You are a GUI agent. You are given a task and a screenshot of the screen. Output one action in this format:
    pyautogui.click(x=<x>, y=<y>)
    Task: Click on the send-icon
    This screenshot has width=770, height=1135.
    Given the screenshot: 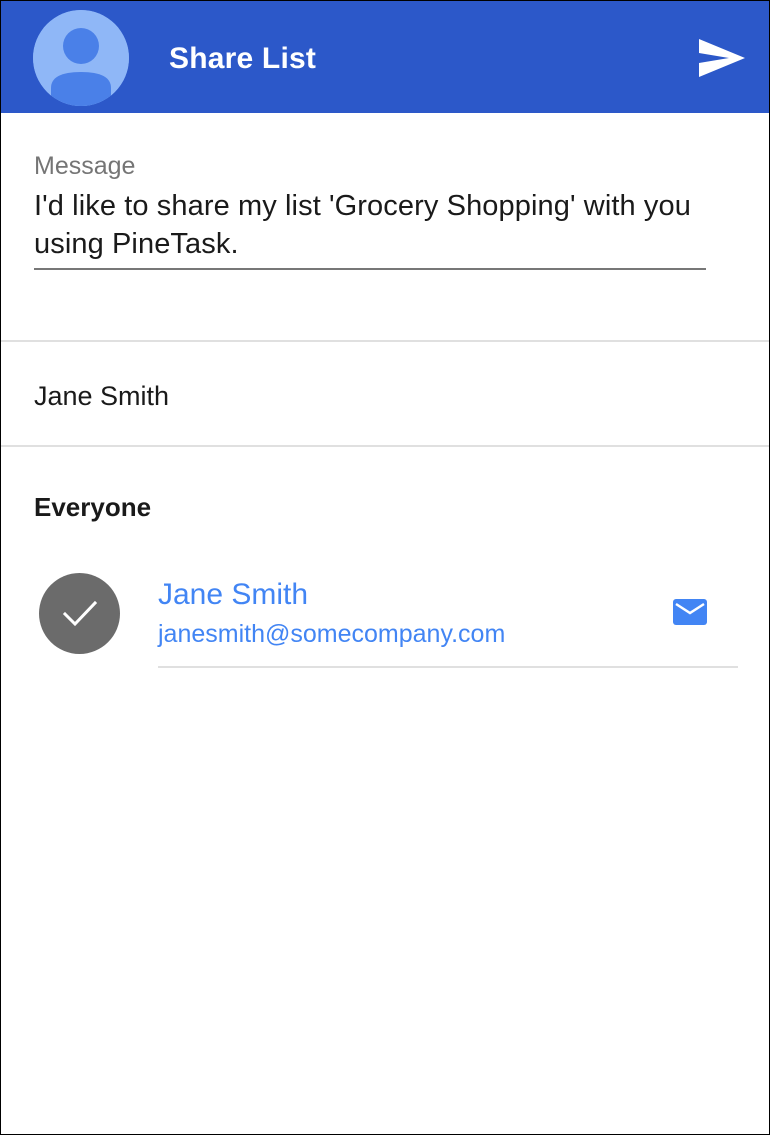 What is the action you would take?
    pyautogui.click(x=722, y=58)
    